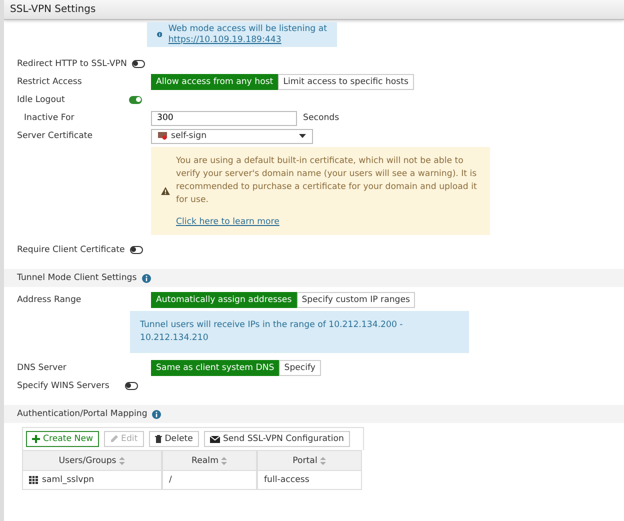 The width and height of the screenshot is (624, 521). Describe the element at coordinates (92, 480) in the screenshot. I see `table-cell: saml_sslvpn` at that location.